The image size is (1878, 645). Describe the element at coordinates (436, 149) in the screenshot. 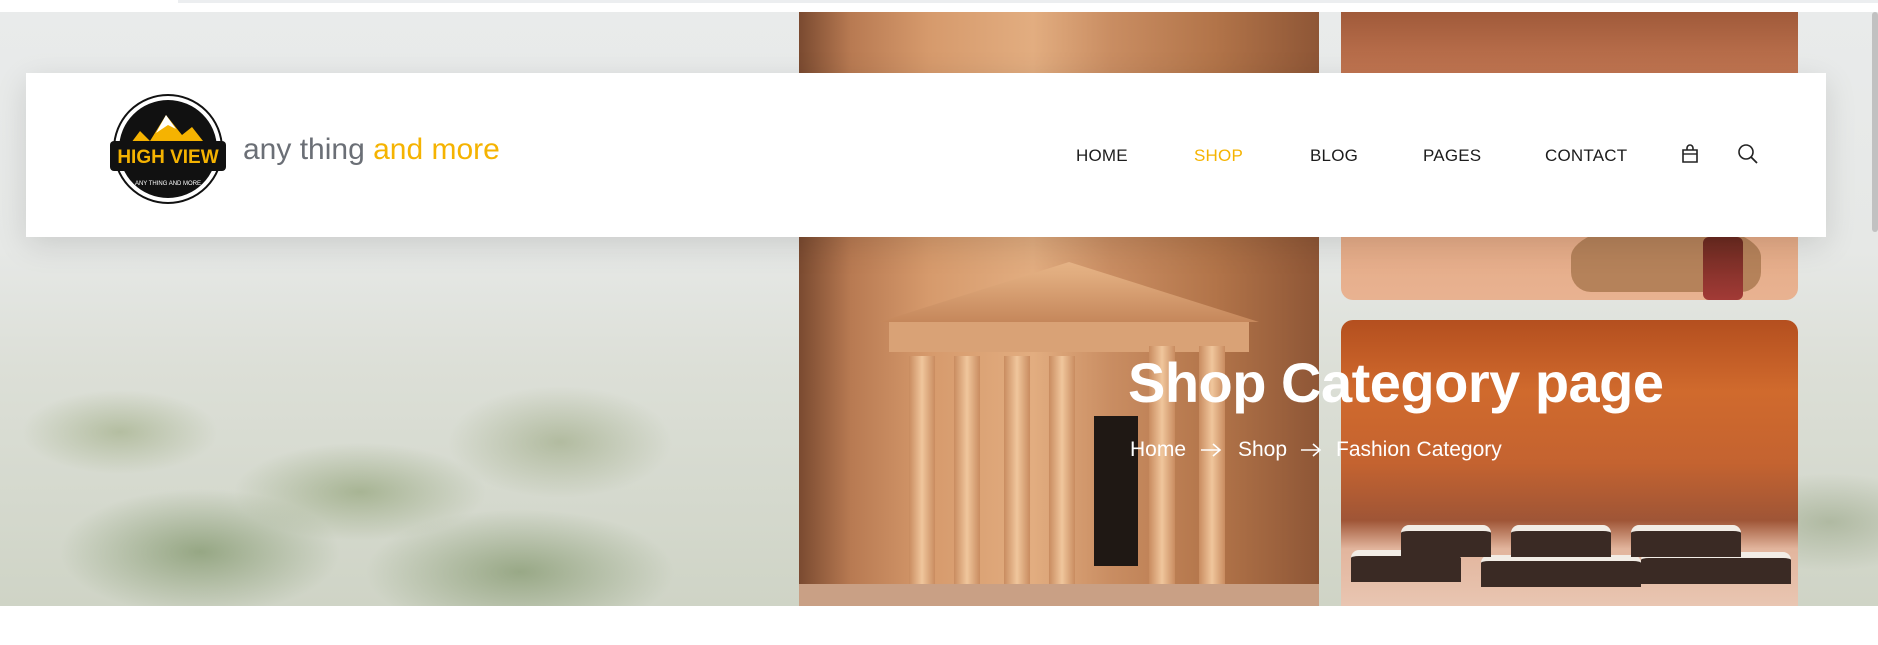

I see `tagline-accent: and more` at that location.